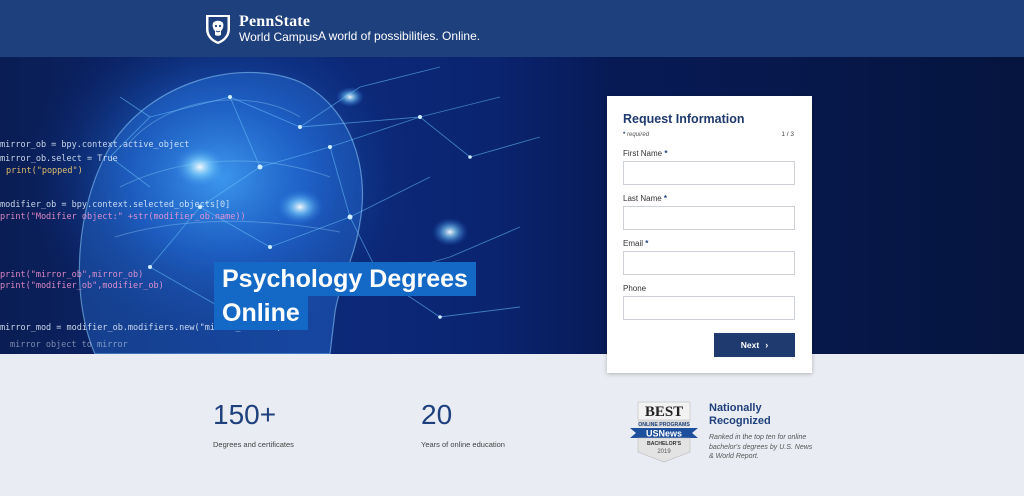 The width and height of the screenshot is (1024, 496). I want to click on code-line: print("popped"), so click(44, 171).